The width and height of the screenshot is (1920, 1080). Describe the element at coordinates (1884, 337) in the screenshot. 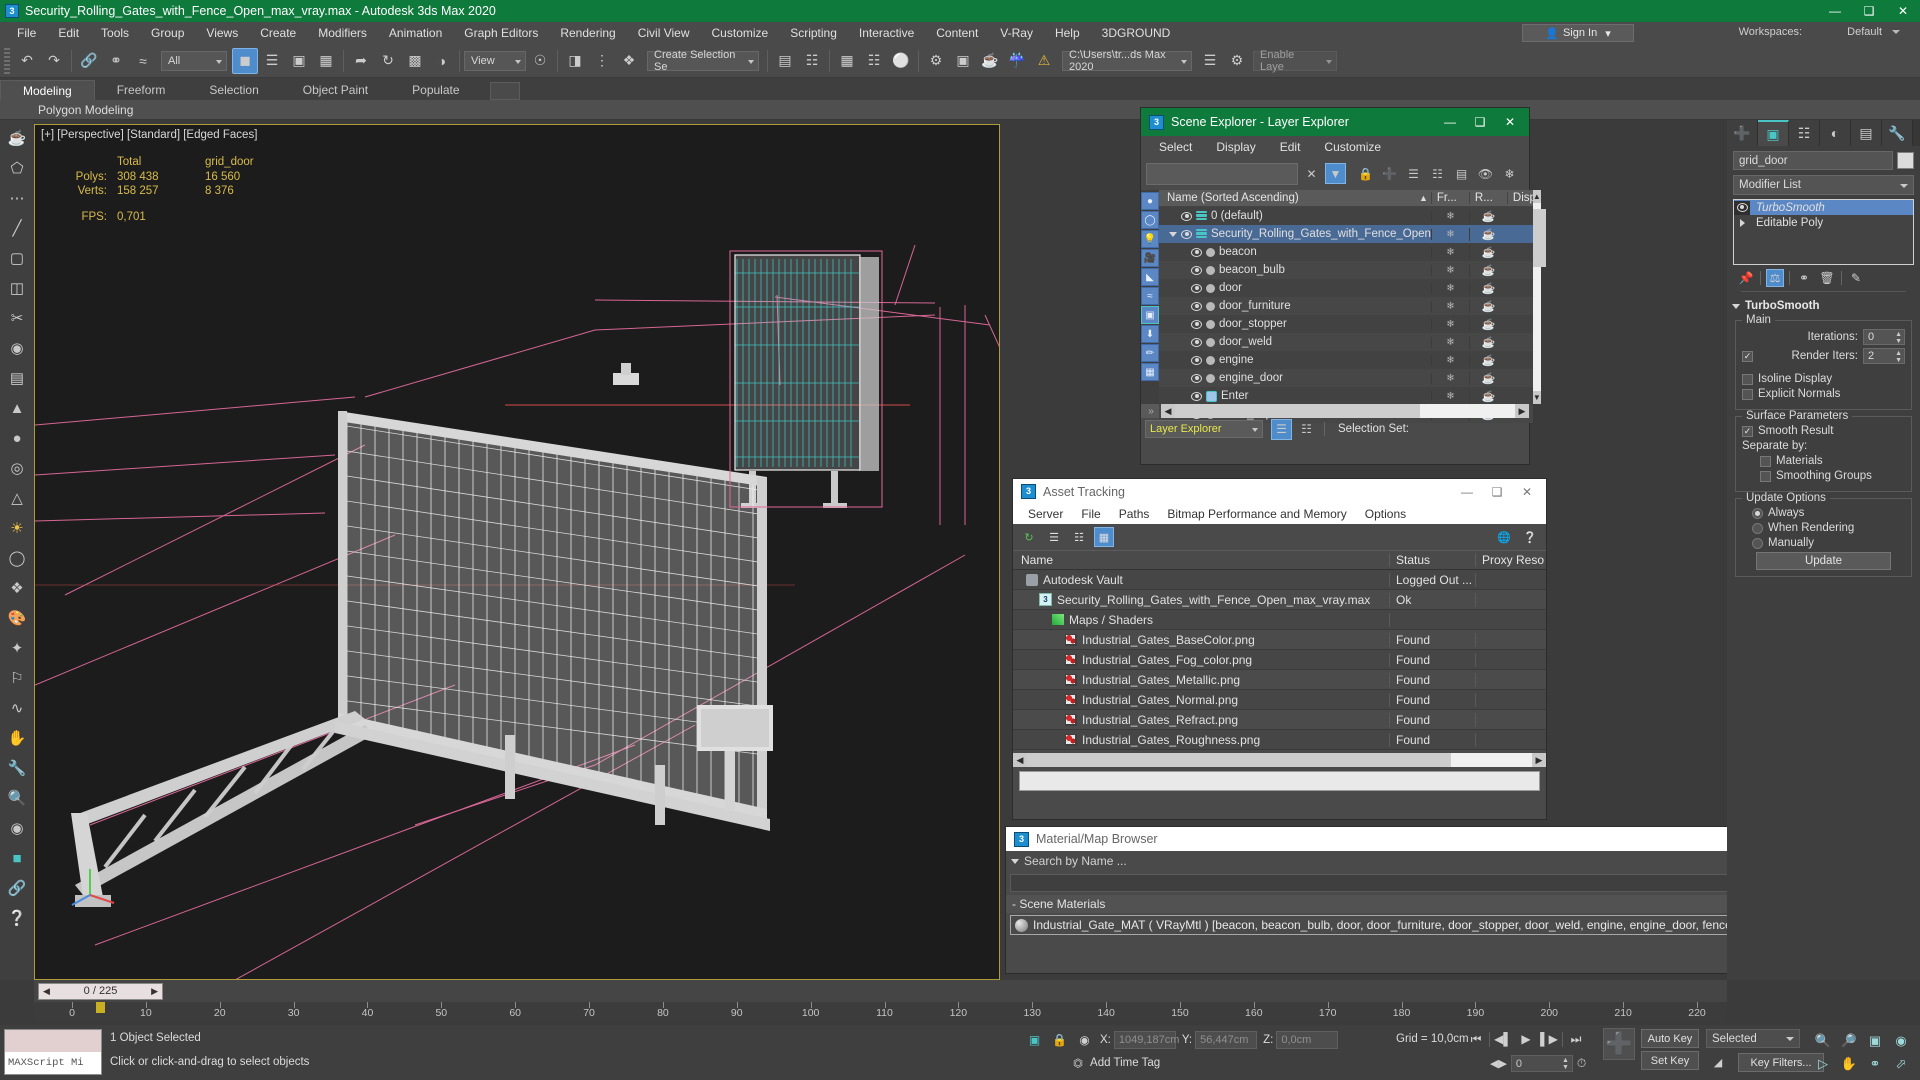

I see `iterations-spinner: 0 ▲ ▼` at that location.